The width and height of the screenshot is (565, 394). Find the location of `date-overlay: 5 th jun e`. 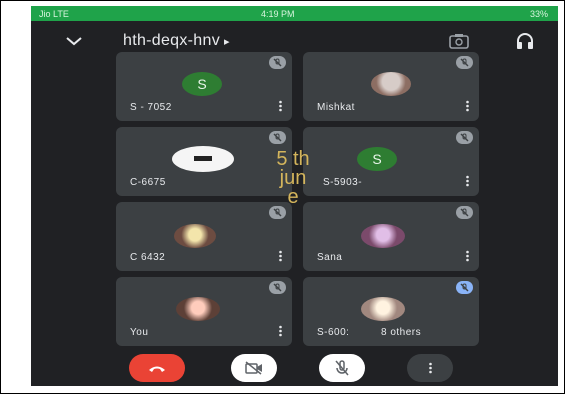

date-overlay: 5 th jun e is located at coordinates (293, 178).